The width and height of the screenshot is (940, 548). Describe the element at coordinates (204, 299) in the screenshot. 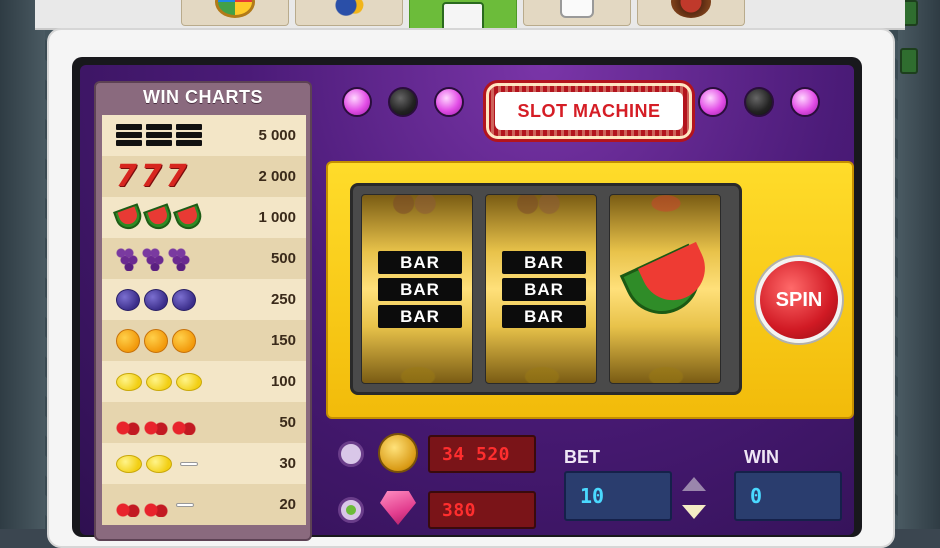

I see `win-chart-row: 250` at that location.